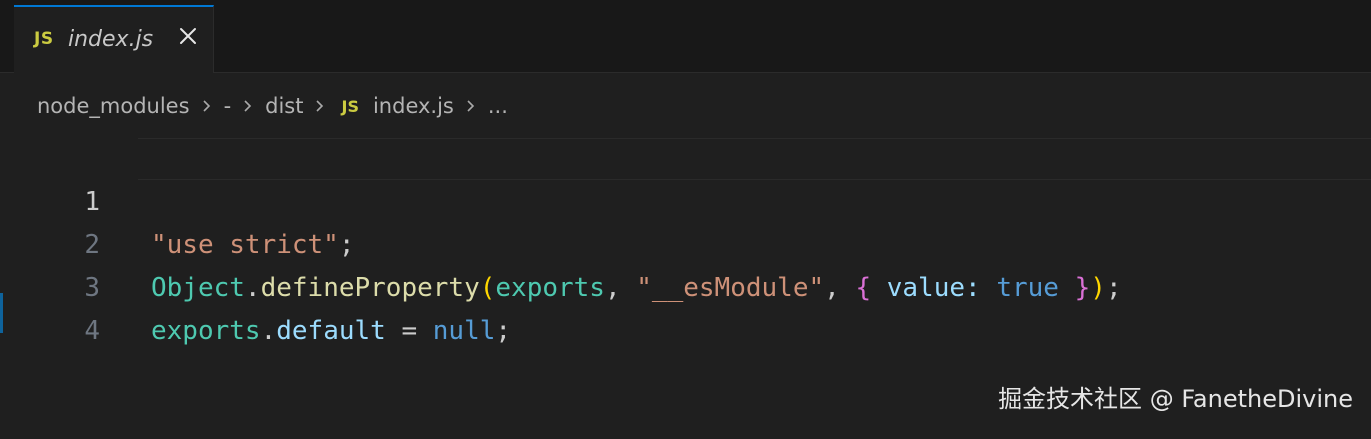 The image size is (1371, 439). Describe the element at coordinates (413, 106) in the screenshot. I see `breadcrumb-item-file: index.js` at that location.